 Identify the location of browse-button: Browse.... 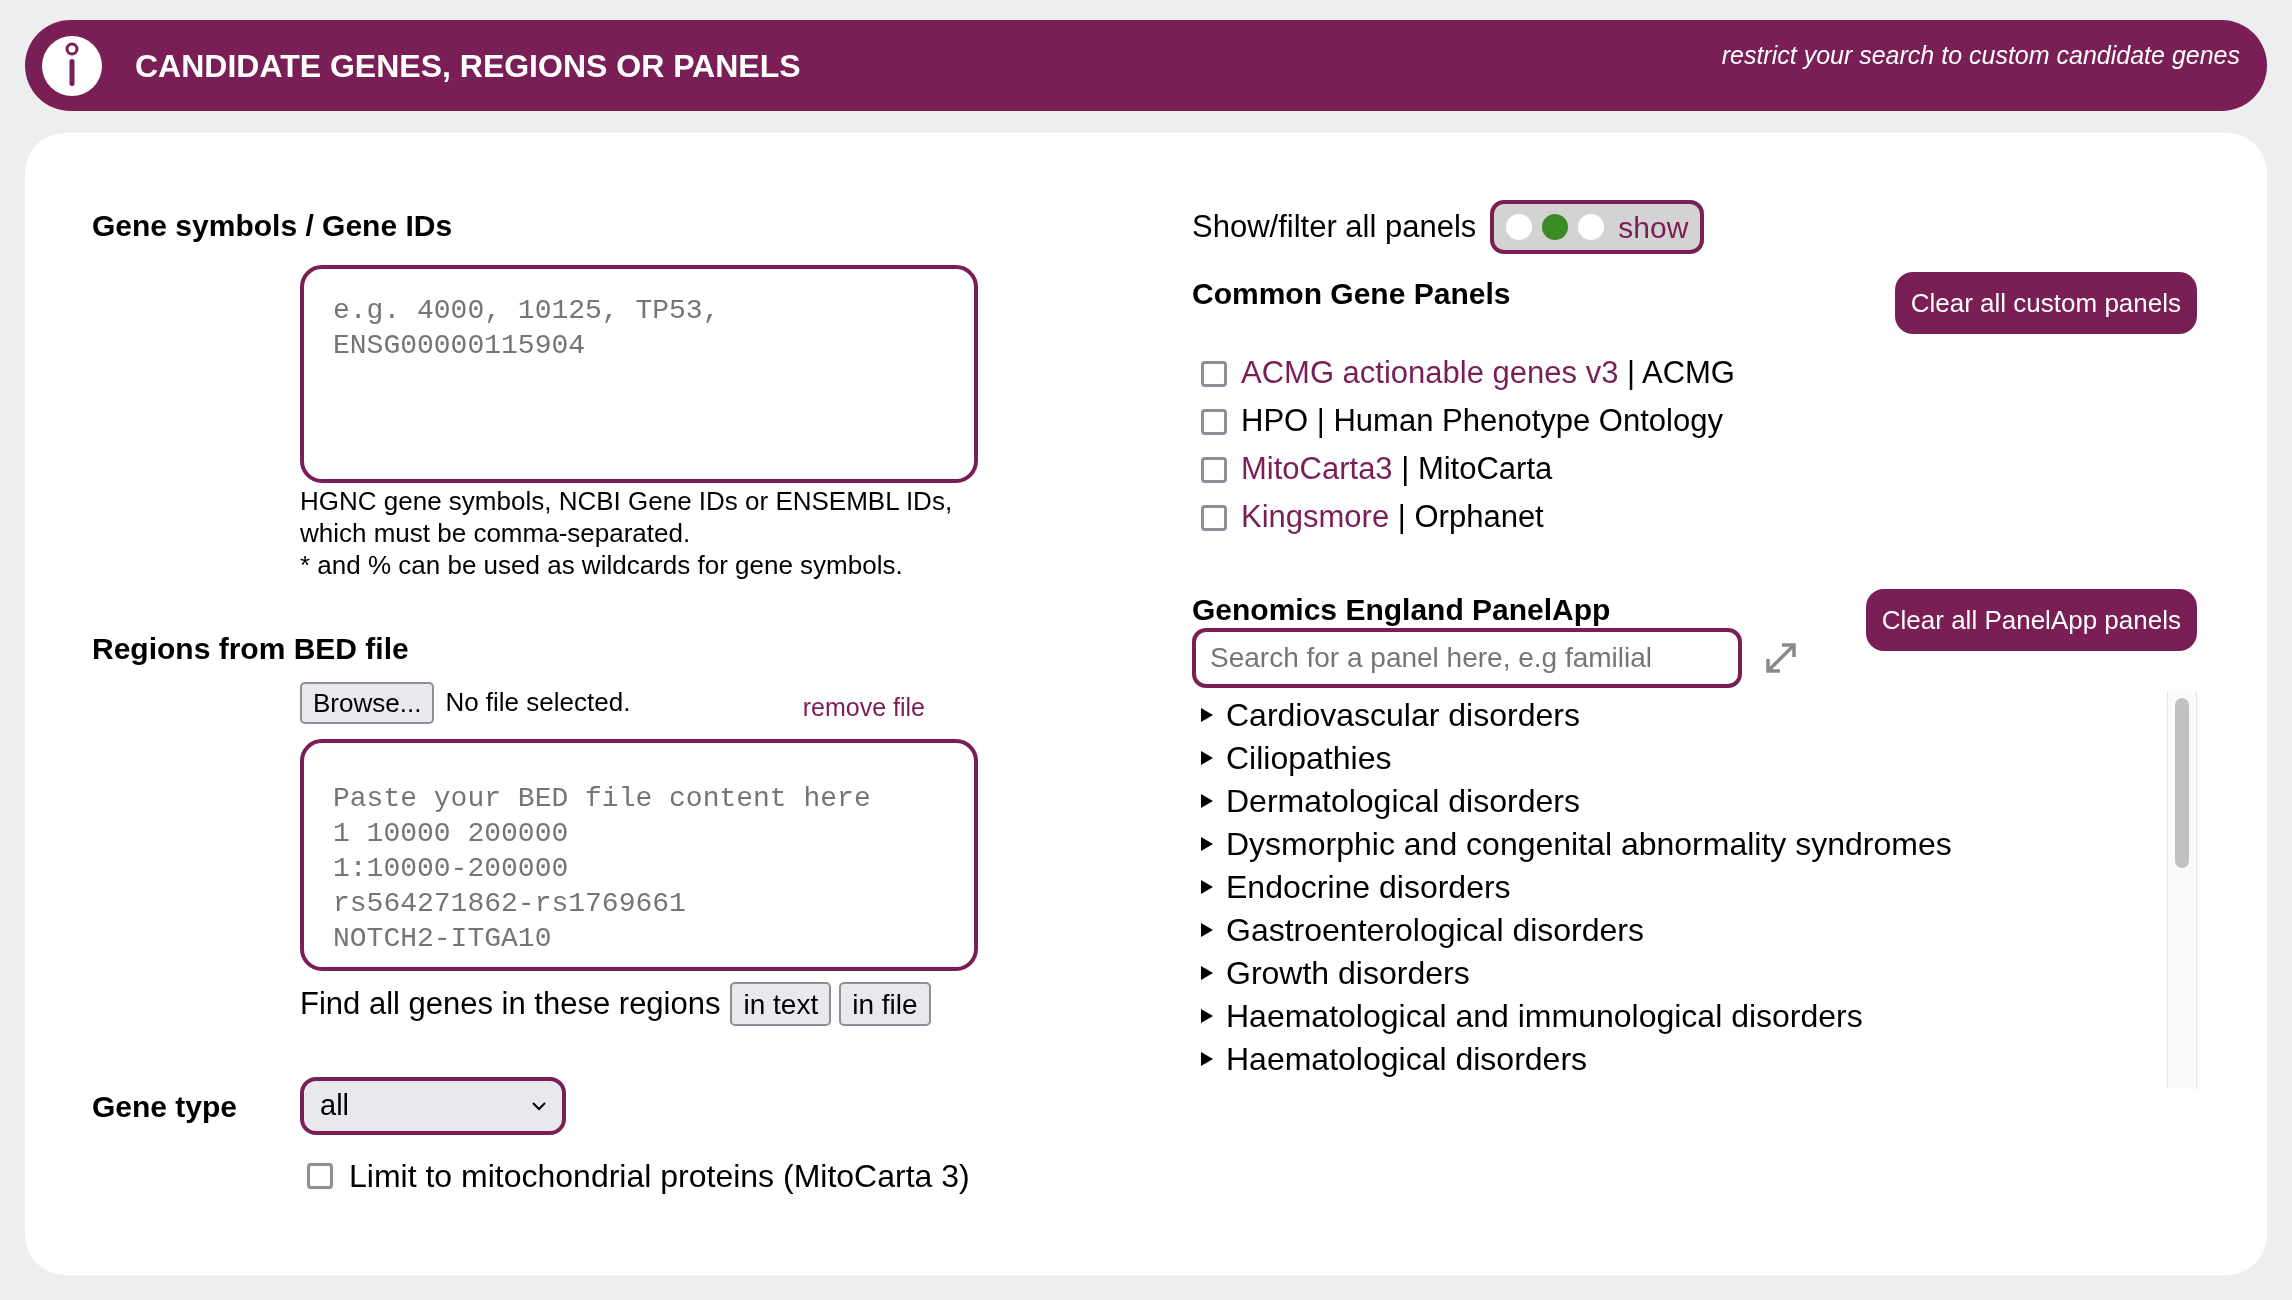
(367, 702).